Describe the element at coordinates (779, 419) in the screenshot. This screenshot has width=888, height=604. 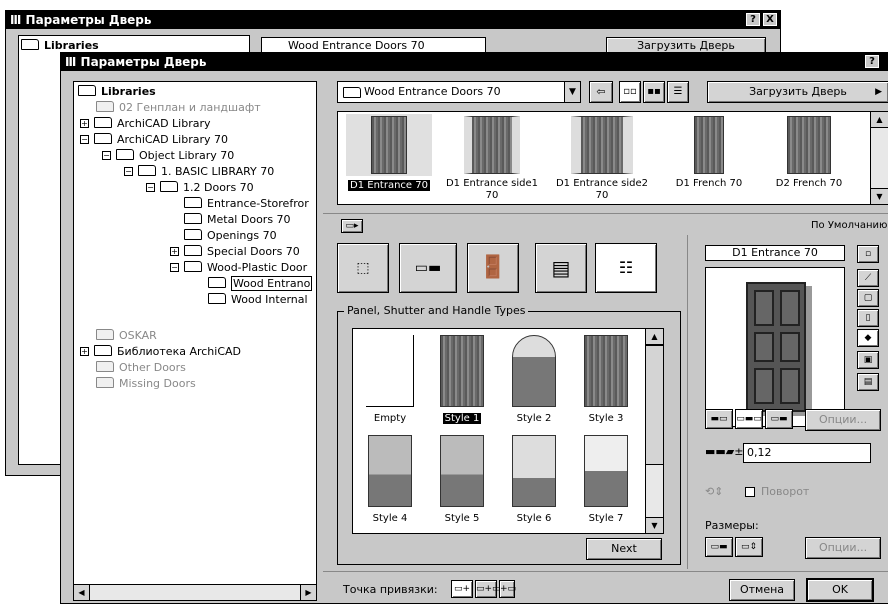
I see `wall-outside-button: ▭▬` at that location.